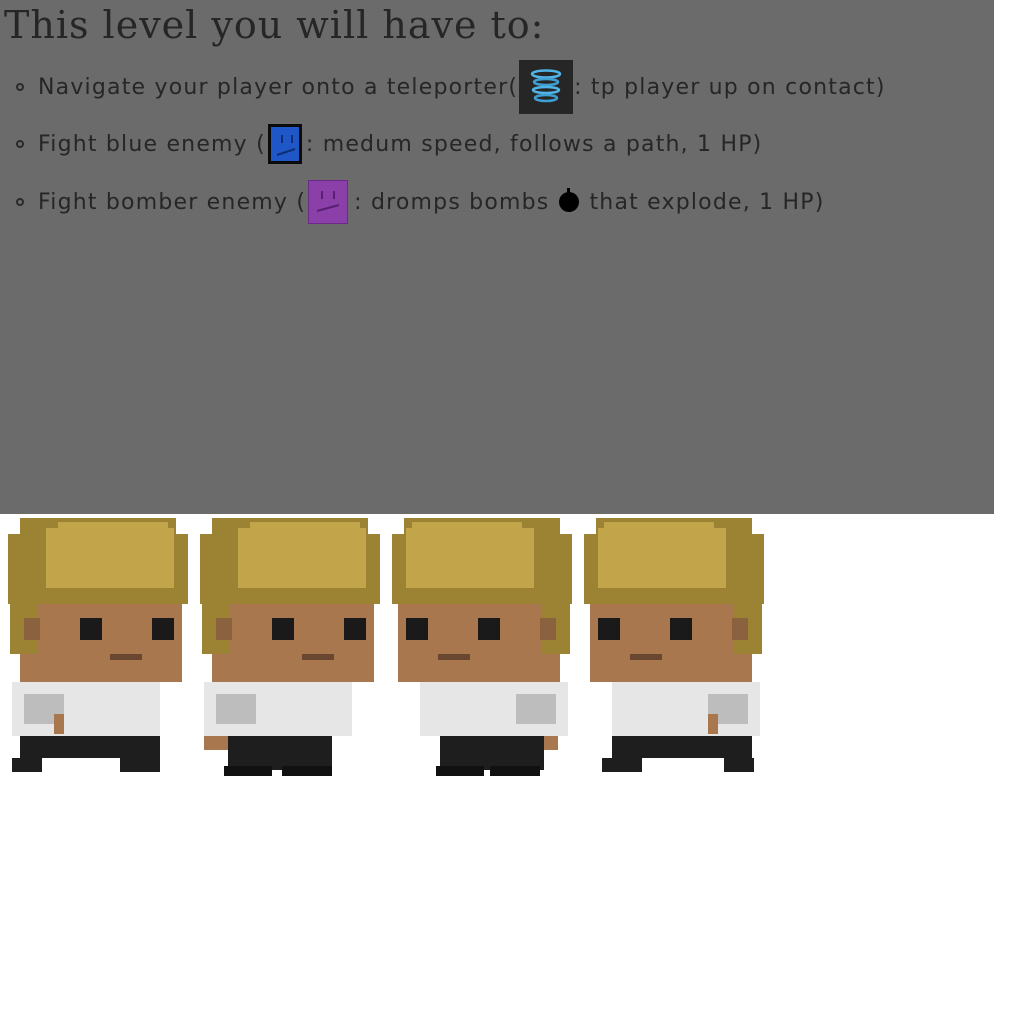 This screenshot has width=1024, height=1024. I want to click on bomber-enemy-icon, so click(328, 202).